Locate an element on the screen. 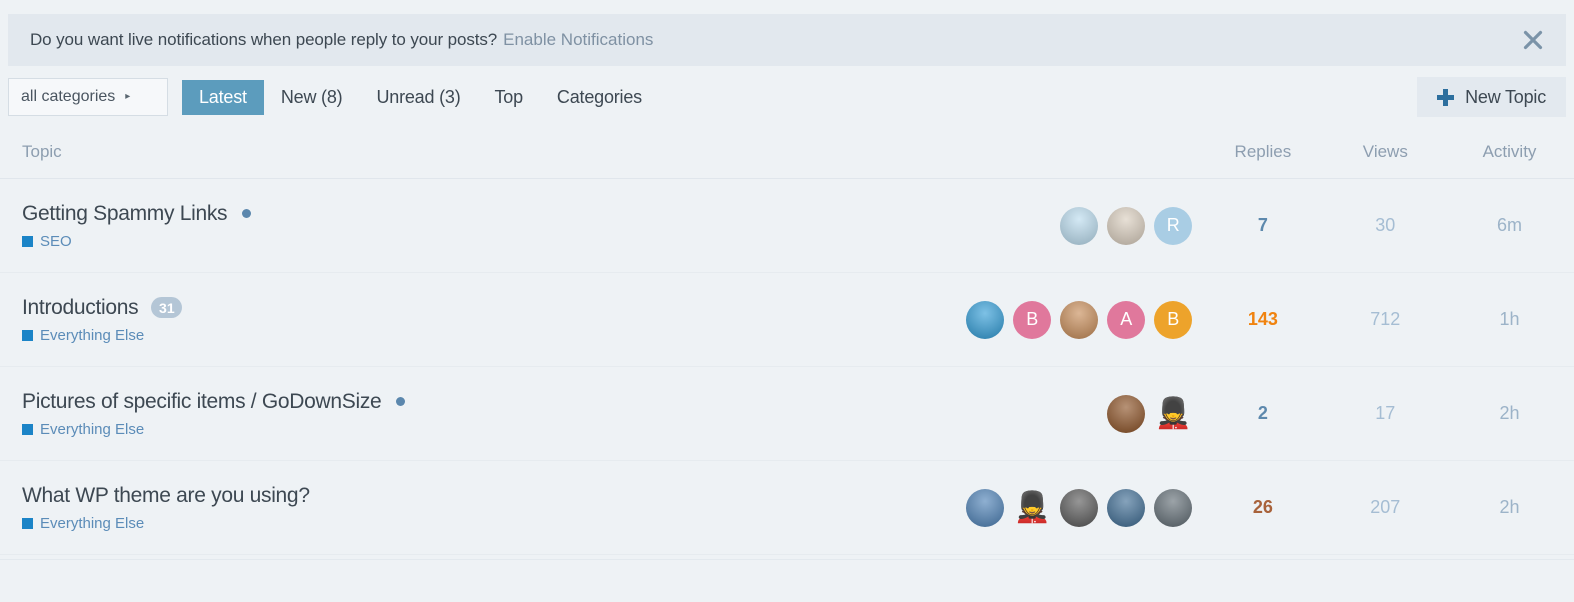 This screenshot has height=602, width=1574. activity-time: 1h is located at coordinates (1509, 319).